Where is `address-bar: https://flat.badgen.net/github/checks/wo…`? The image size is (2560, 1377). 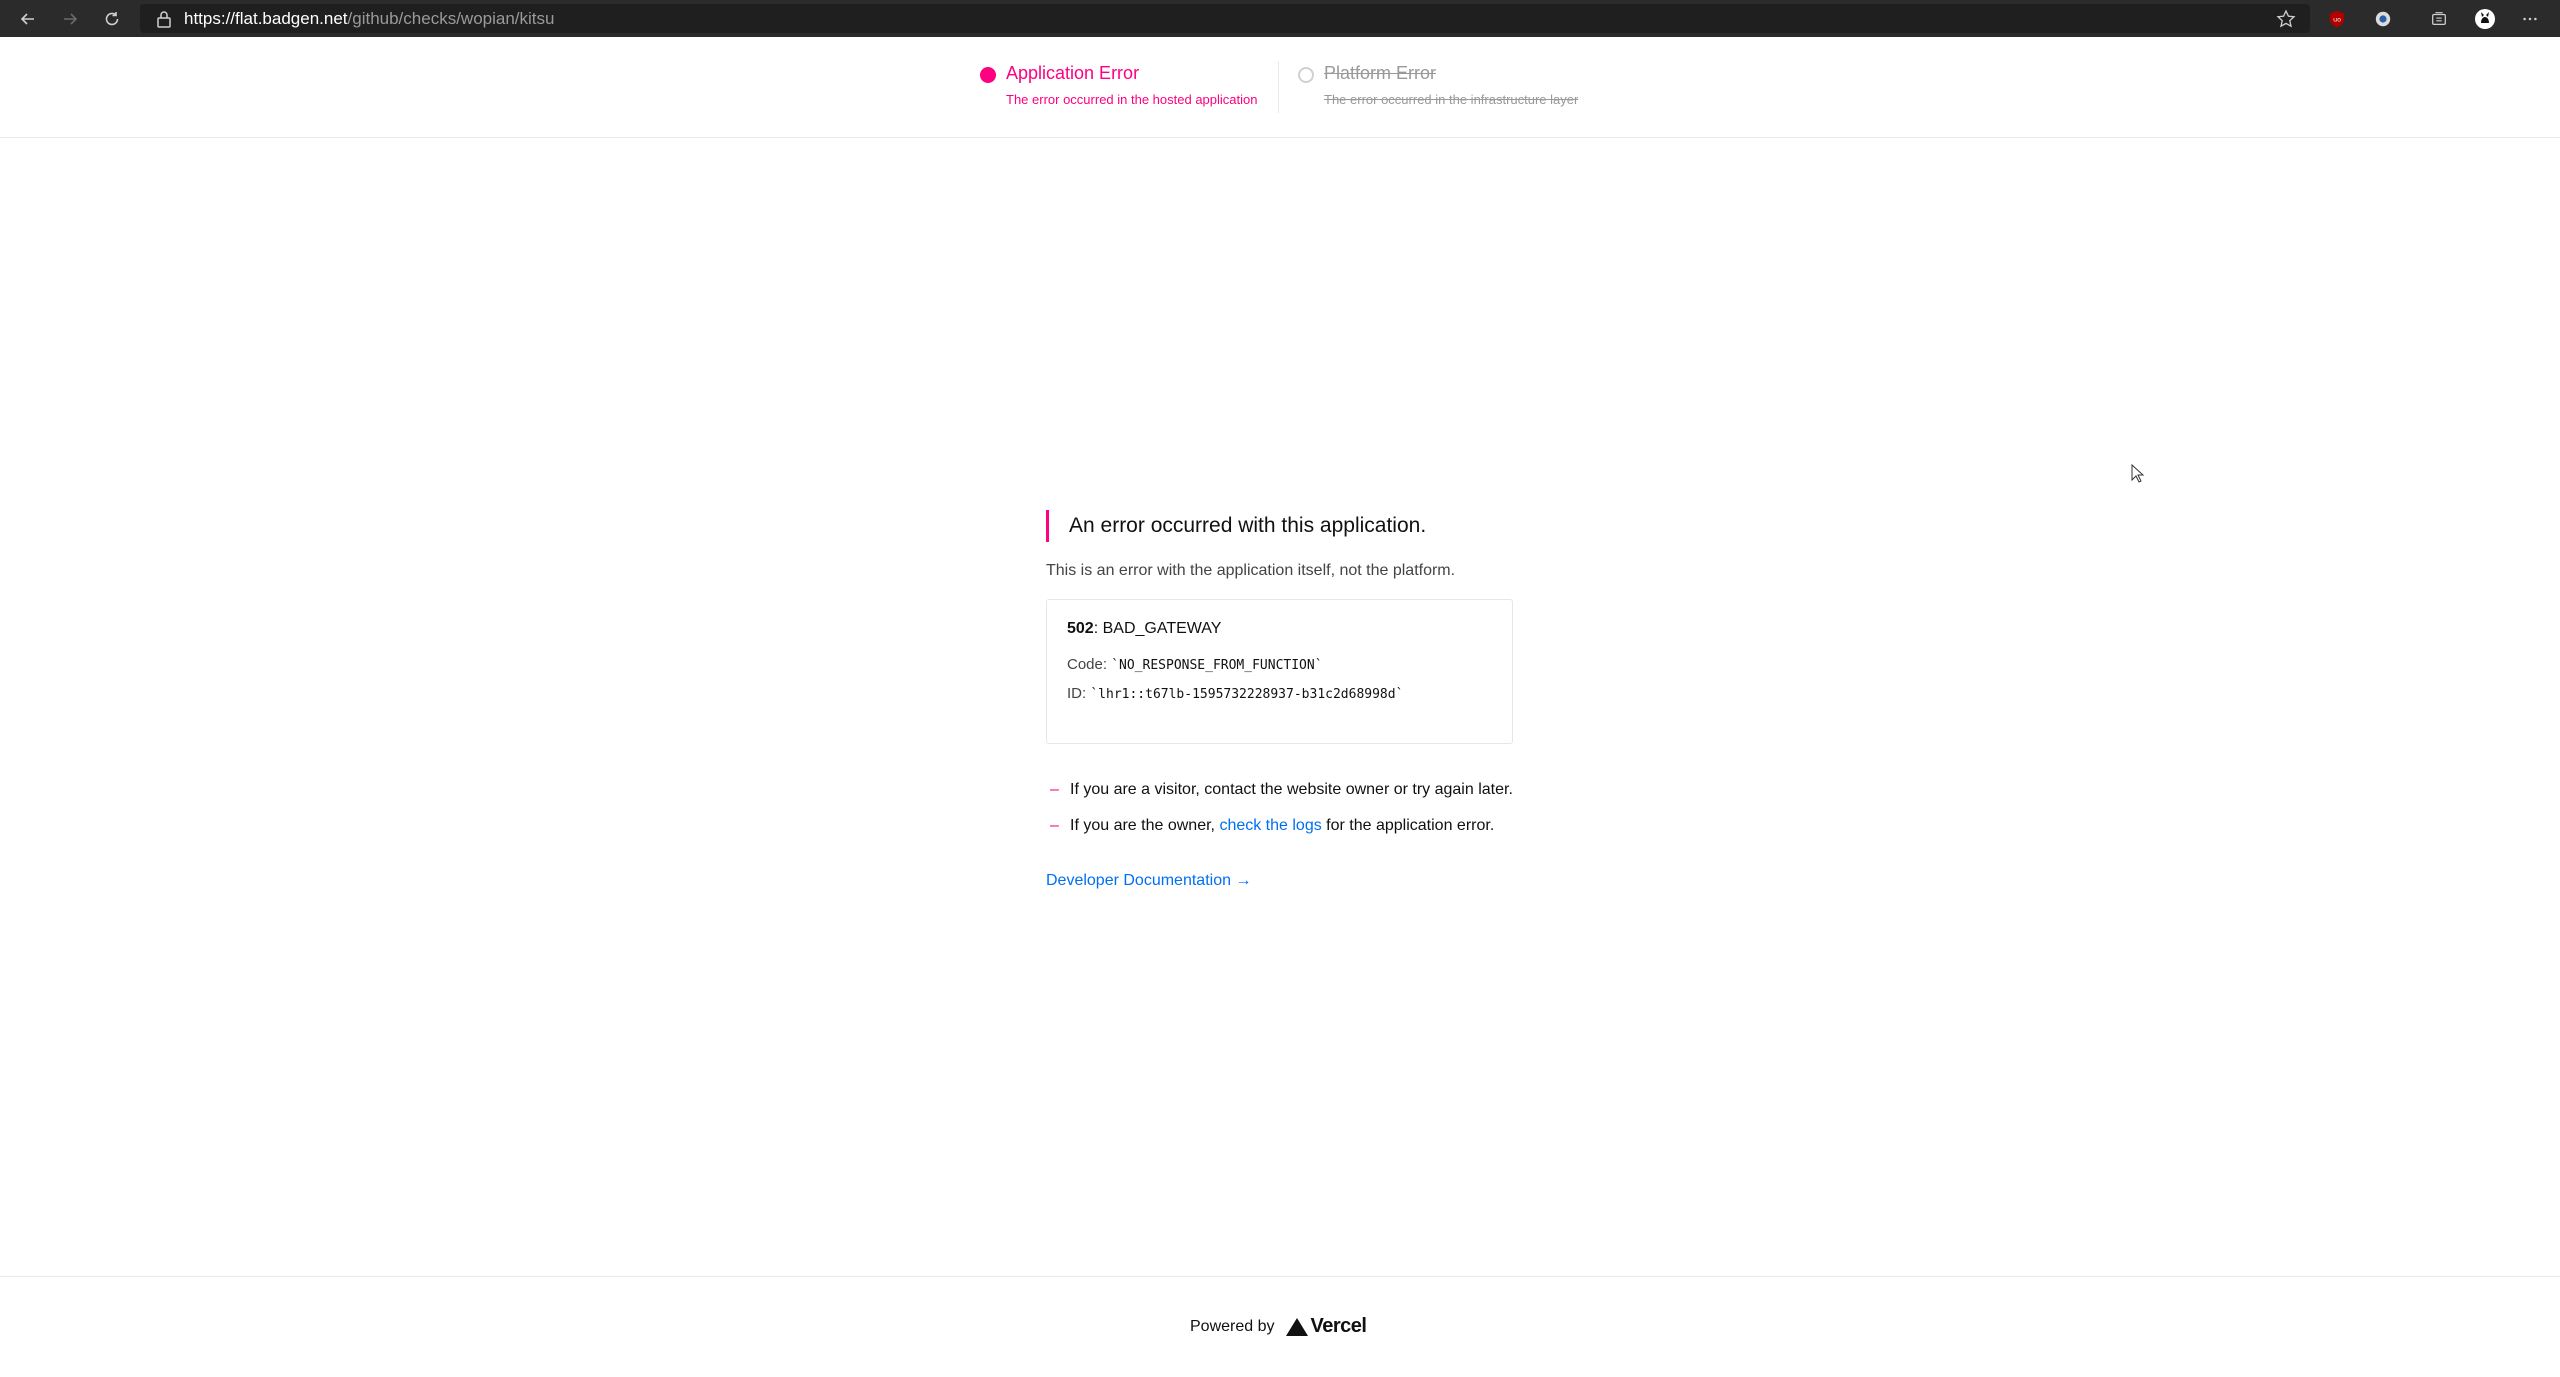 address-bar: https://flat.badgen.net/github/checks/wo… is located at coordinates (1225, 18).